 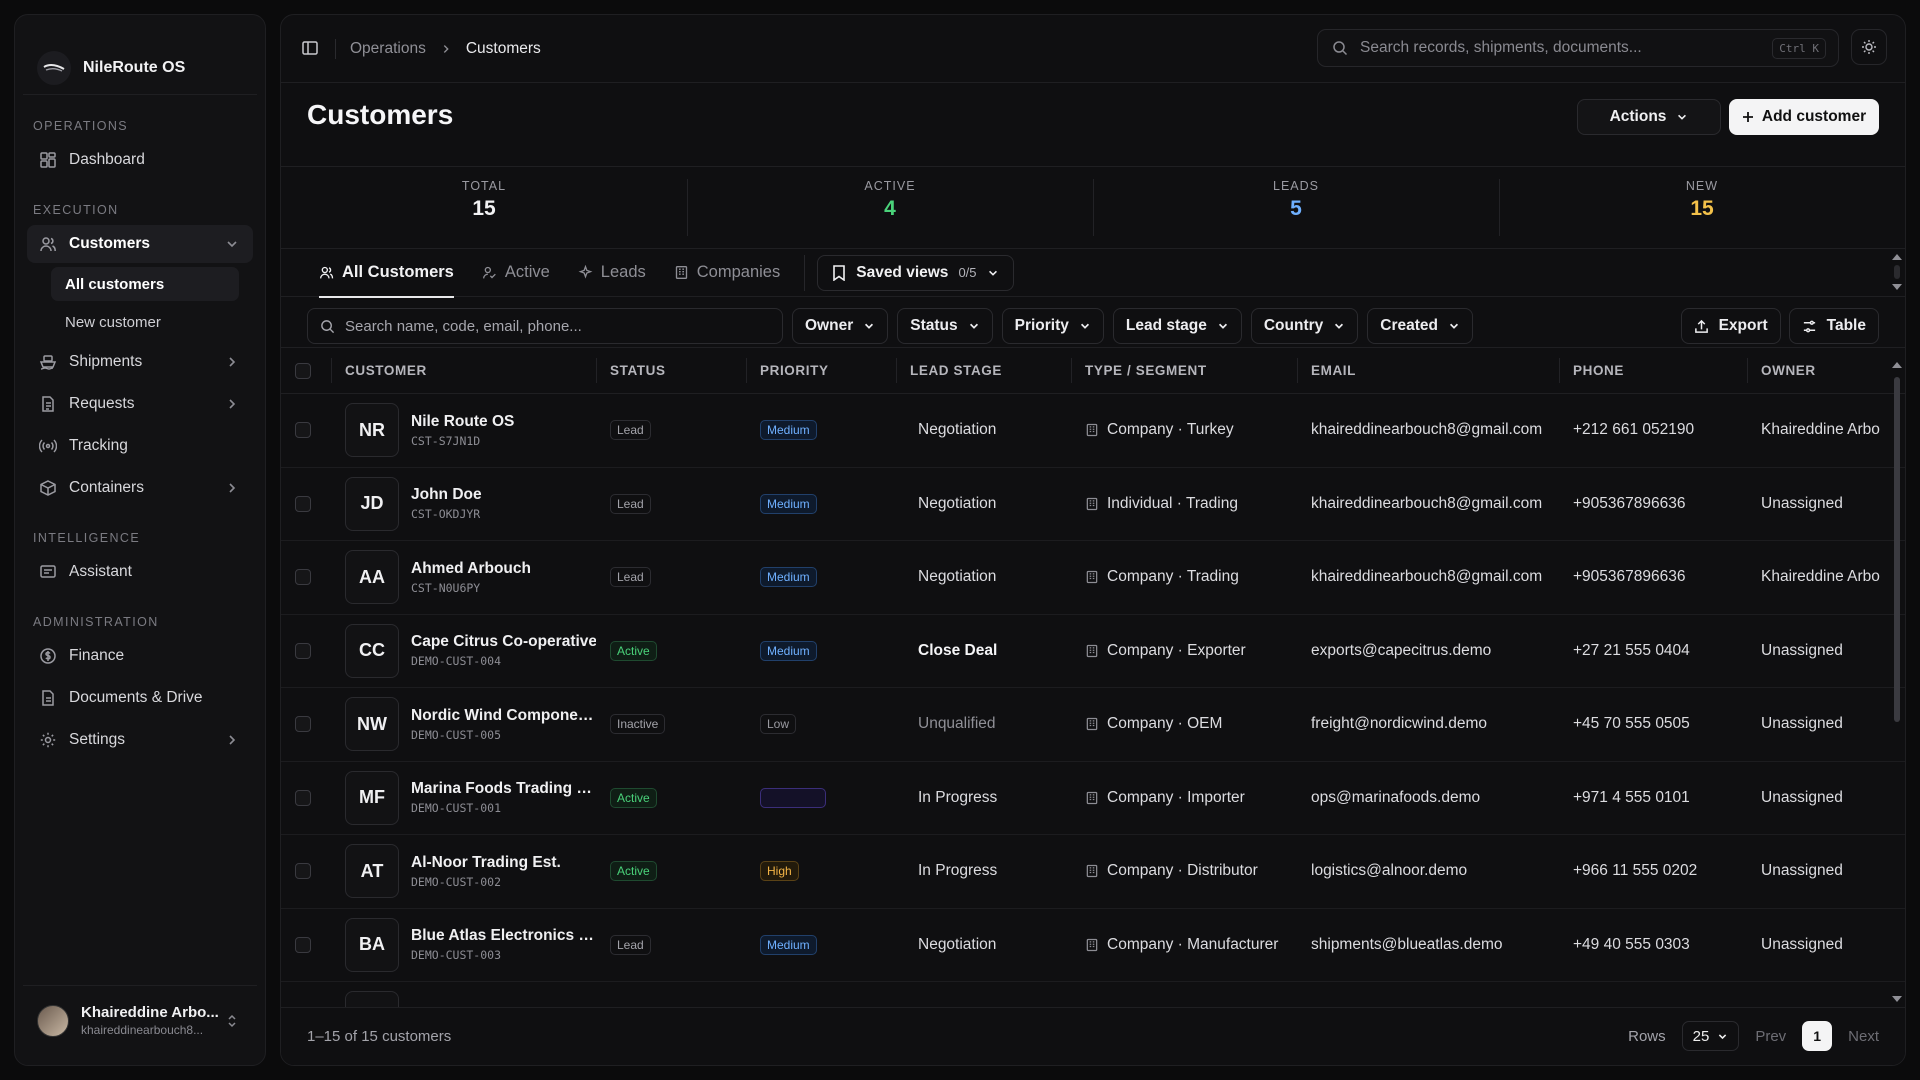 I want to click on tab-all-customers: All Customers, so click(x=386, y=273).